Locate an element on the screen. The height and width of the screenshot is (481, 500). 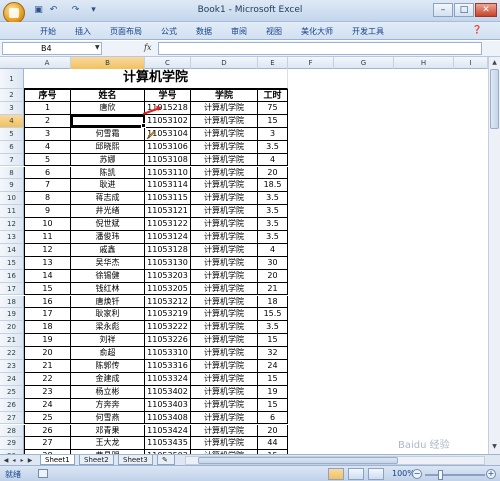
close-button: ✕ is located at coordinates (486, 10).